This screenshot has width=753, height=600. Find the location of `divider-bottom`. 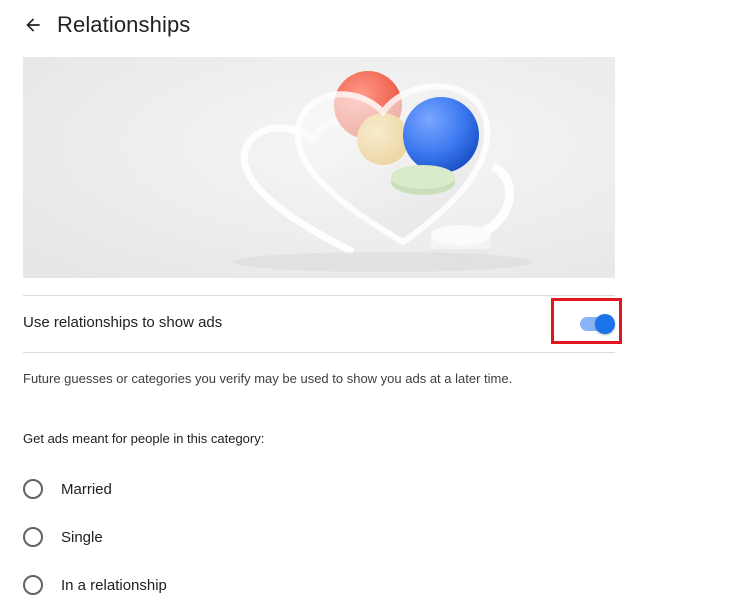

divider-bottom is located at coordinates (319, 352).